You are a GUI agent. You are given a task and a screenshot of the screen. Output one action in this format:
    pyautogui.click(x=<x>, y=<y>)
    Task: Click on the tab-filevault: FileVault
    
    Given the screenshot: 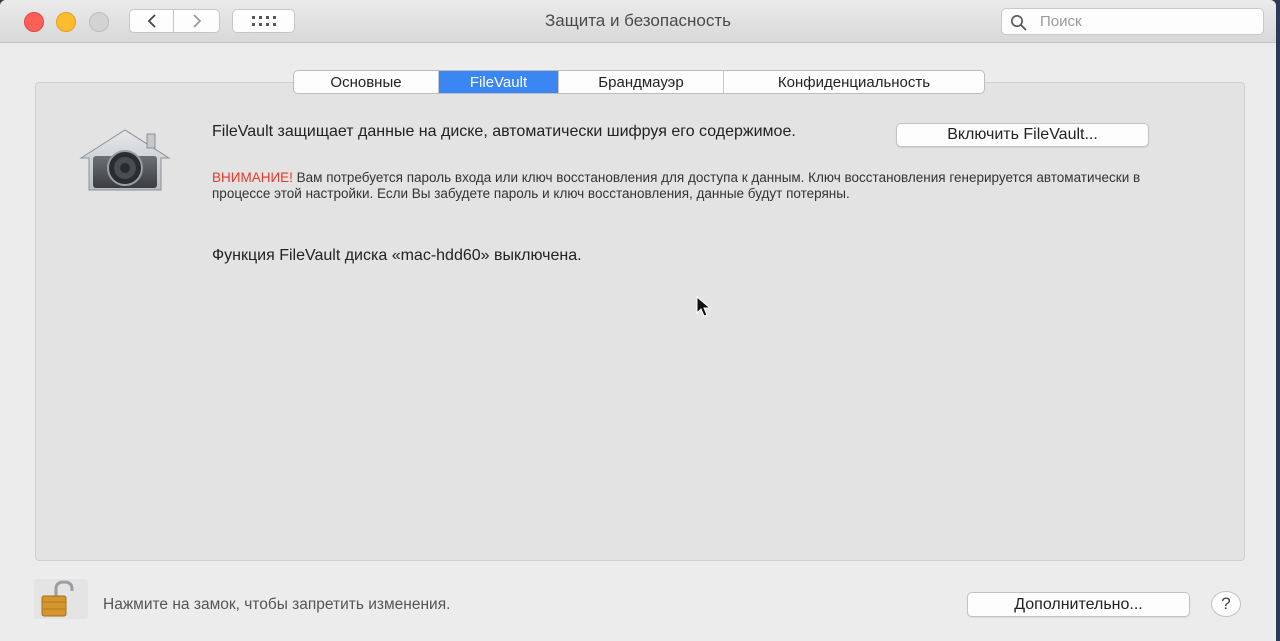 What is the action you would take?
    pyautogui.click(x=499, y=82)
    